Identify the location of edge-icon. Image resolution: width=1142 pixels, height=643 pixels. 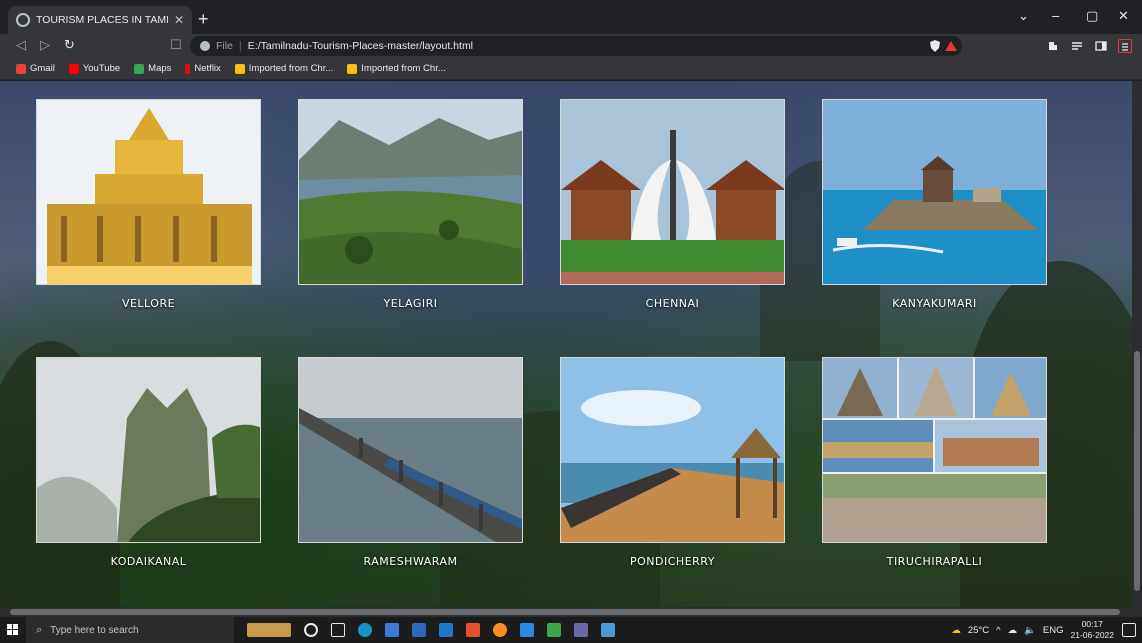
(365, 630).